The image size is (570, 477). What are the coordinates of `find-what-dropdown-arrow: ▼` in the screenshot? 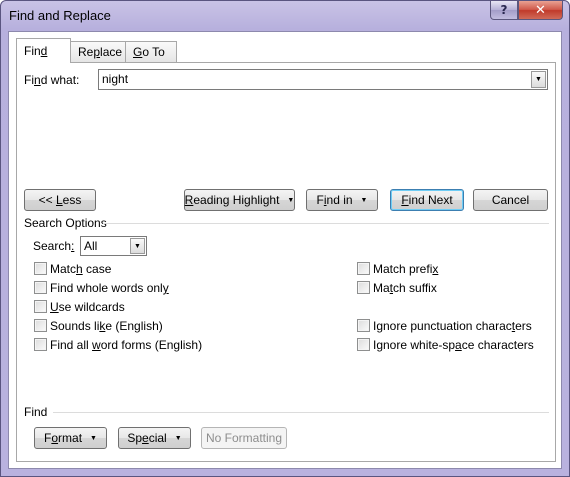 It's located at (538, 79).